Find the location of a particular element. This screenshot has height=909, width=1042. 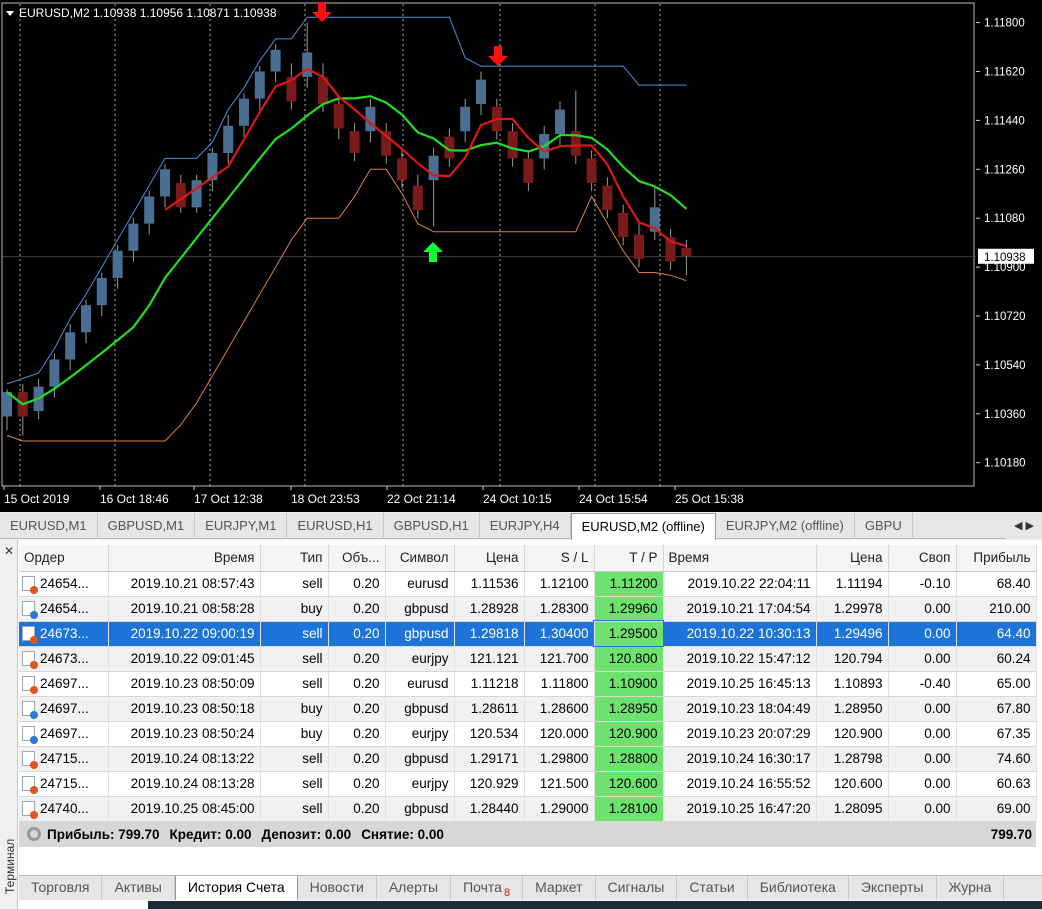

table-cell: 2019.10.23 08:50:18 is located at coordinates (184, 709).